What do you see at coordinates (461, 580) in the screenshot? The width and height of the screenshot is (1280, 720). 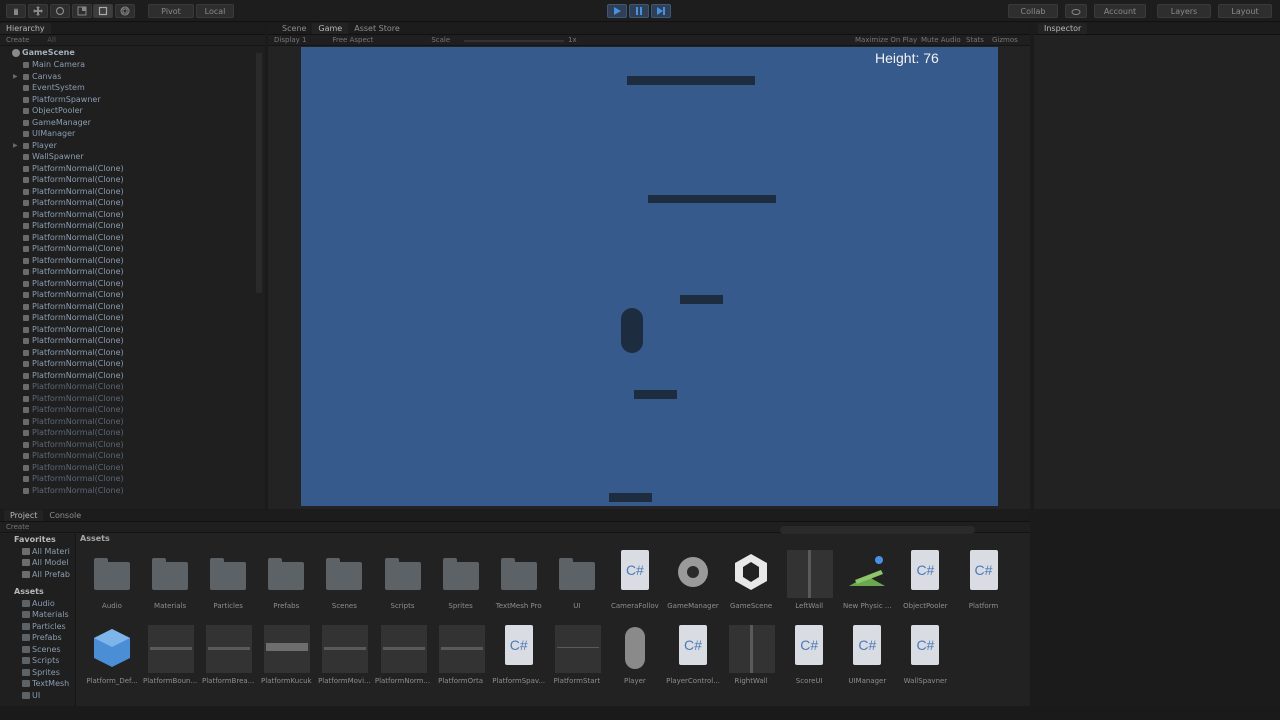 I see `asset-item: Sprites` at bounding box center [461, 580].